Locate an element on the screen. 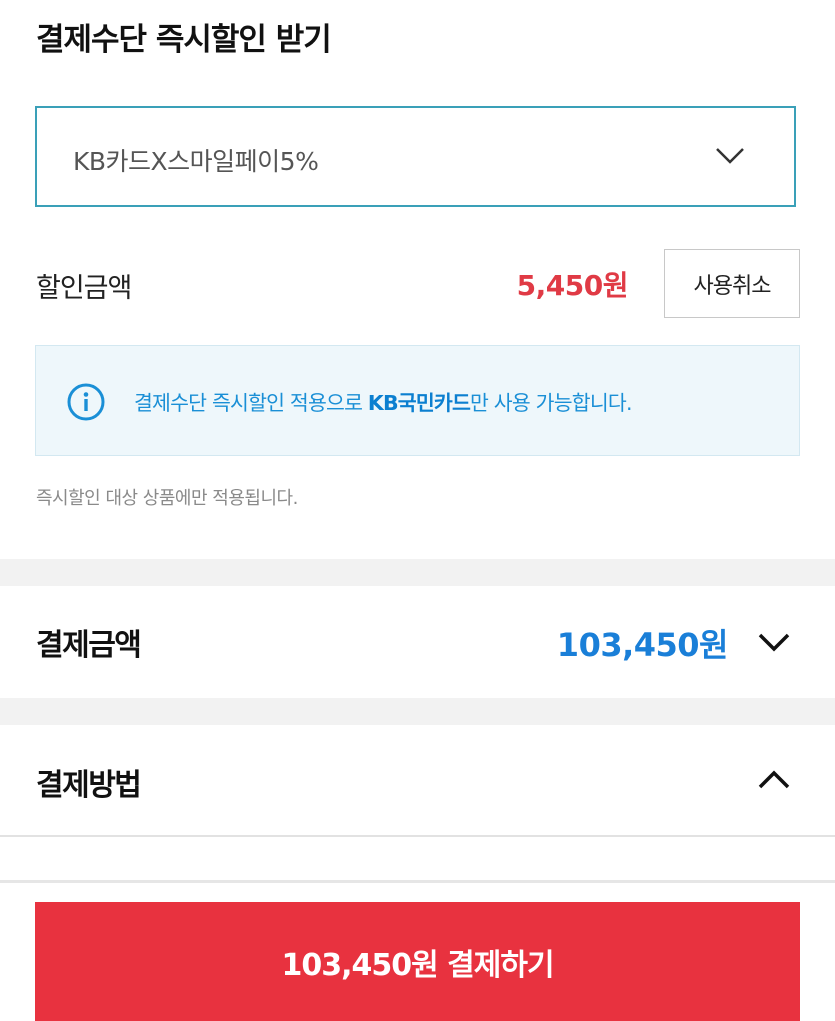  discount-amount-label: 할인금액 is located at coordinates (84, 288).